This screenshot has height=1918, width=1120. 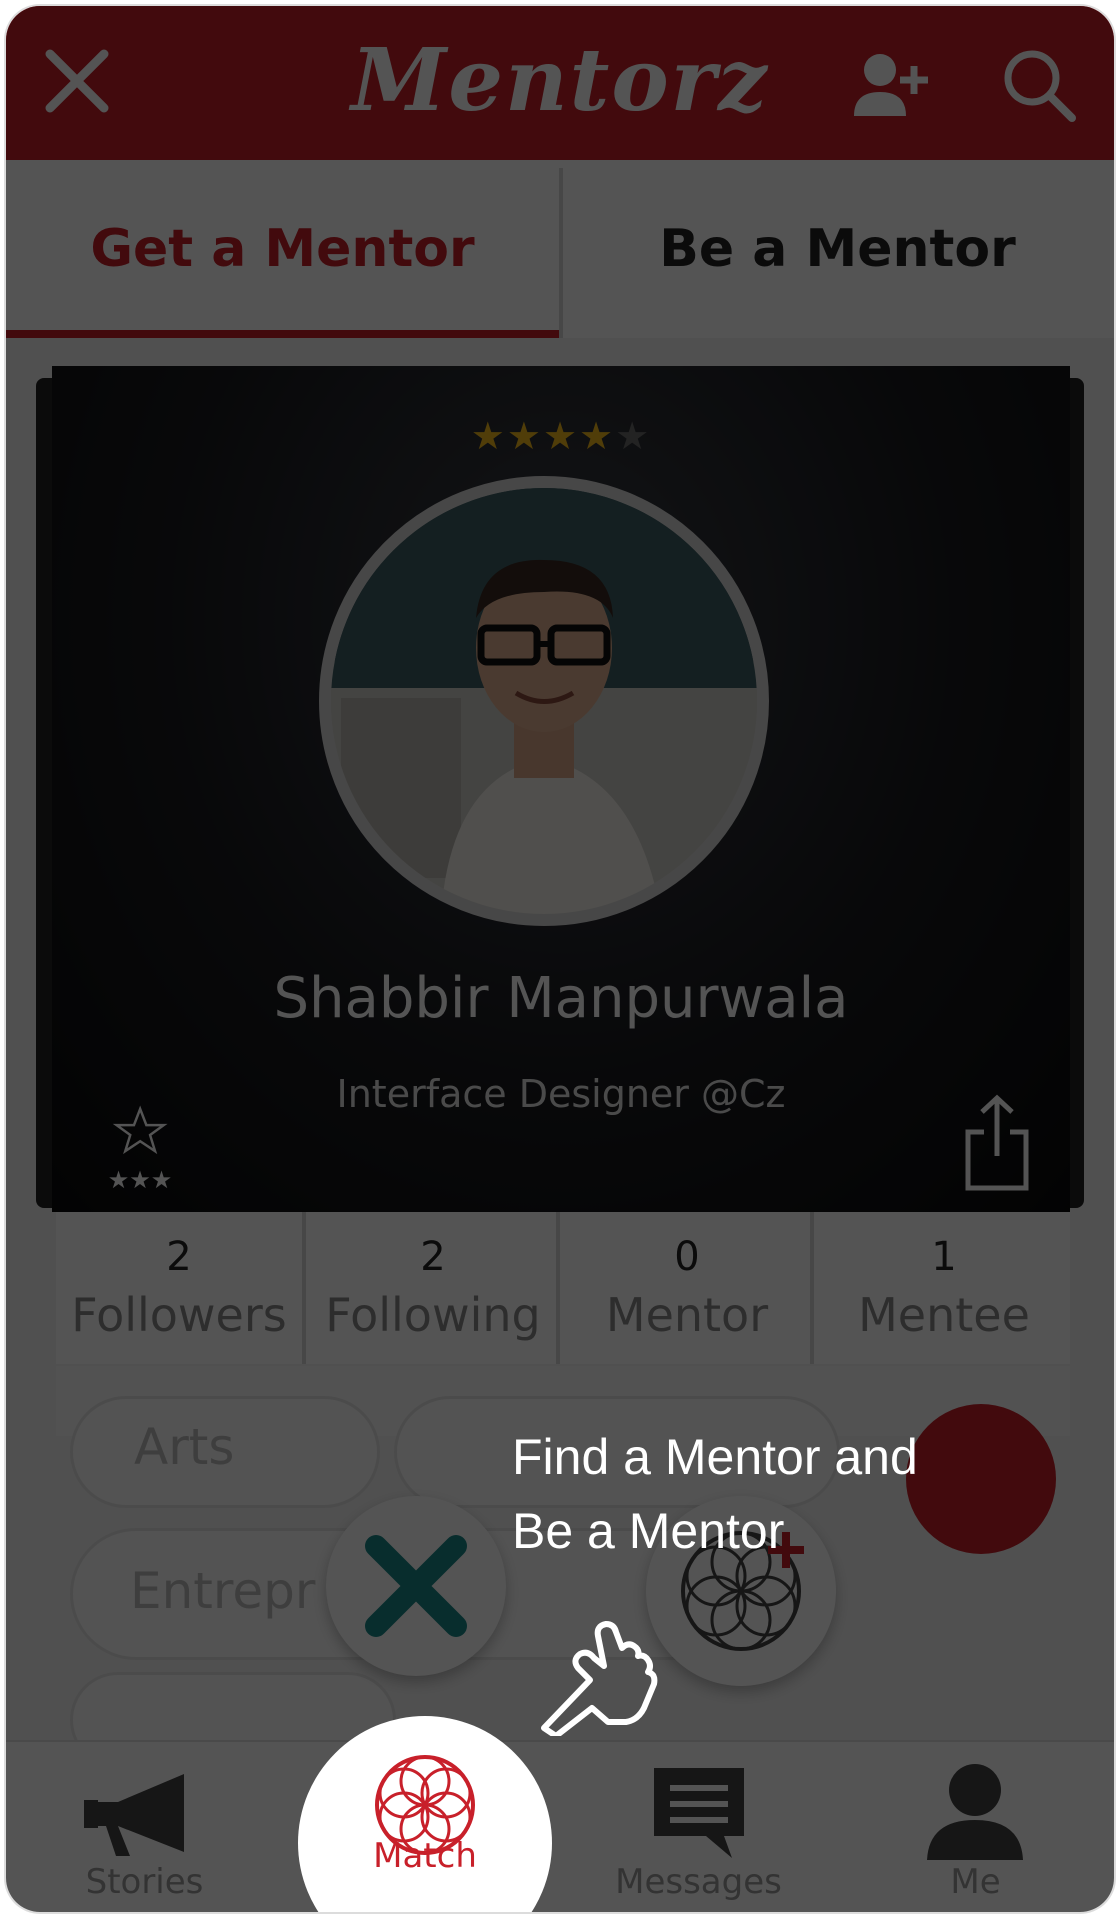 What do you see at coordinates (698, 1882) in the screenshot?
I see `nav-messages-label: Messages` at bounding box center [698, 1882].